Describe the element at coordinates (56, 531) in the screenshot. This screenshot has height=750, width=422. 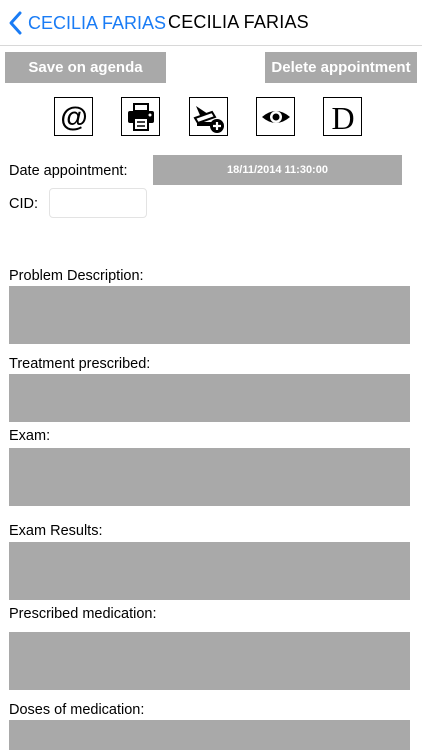
I see `exam-results-label: Exam Results:` at that location.